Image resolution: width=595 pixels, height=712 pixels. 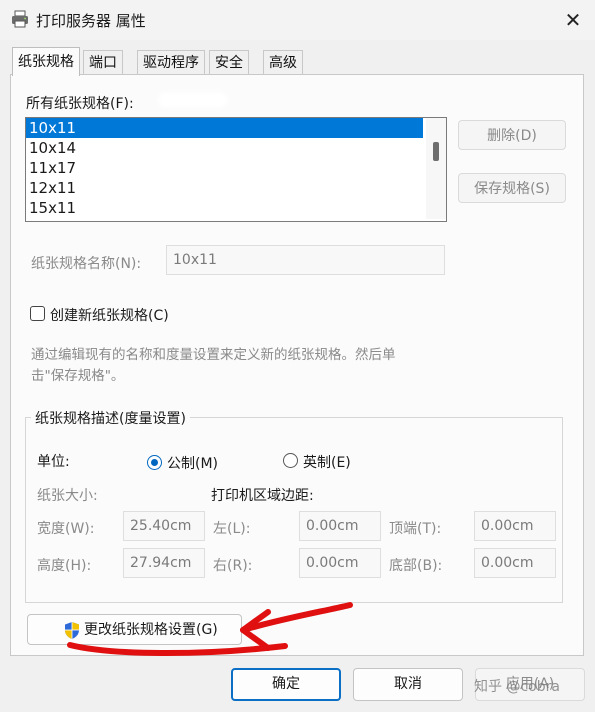 I want to click on height-label: 高度(H):, so click(x=64, y=566).